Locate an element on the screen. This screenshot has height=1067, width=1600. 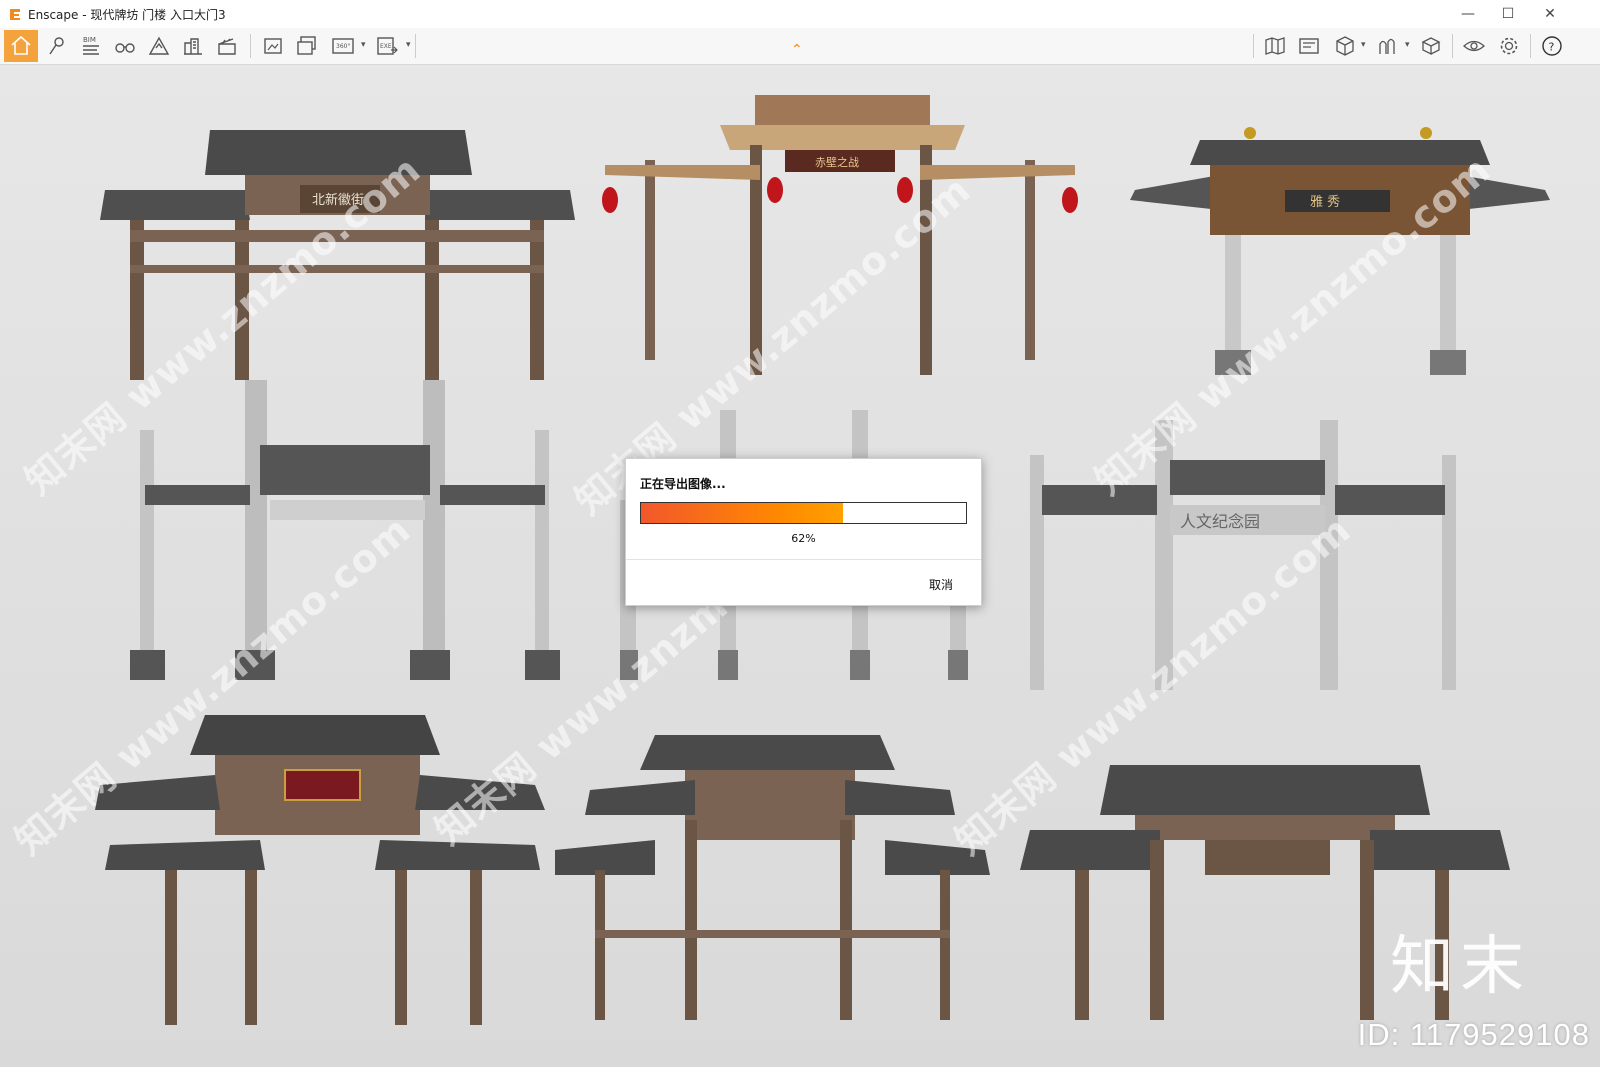
cube-icon is located at coordinates (1345, 46).